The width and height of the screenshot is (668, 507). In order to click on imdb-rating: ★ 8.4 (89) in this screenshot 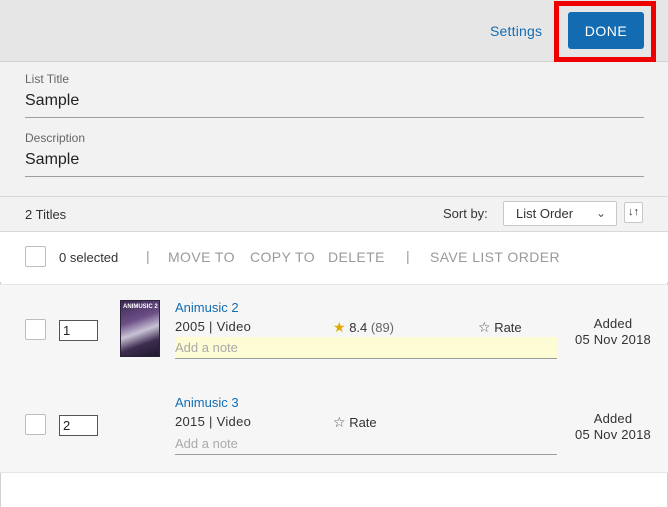, I will do `click(363, 327)`.